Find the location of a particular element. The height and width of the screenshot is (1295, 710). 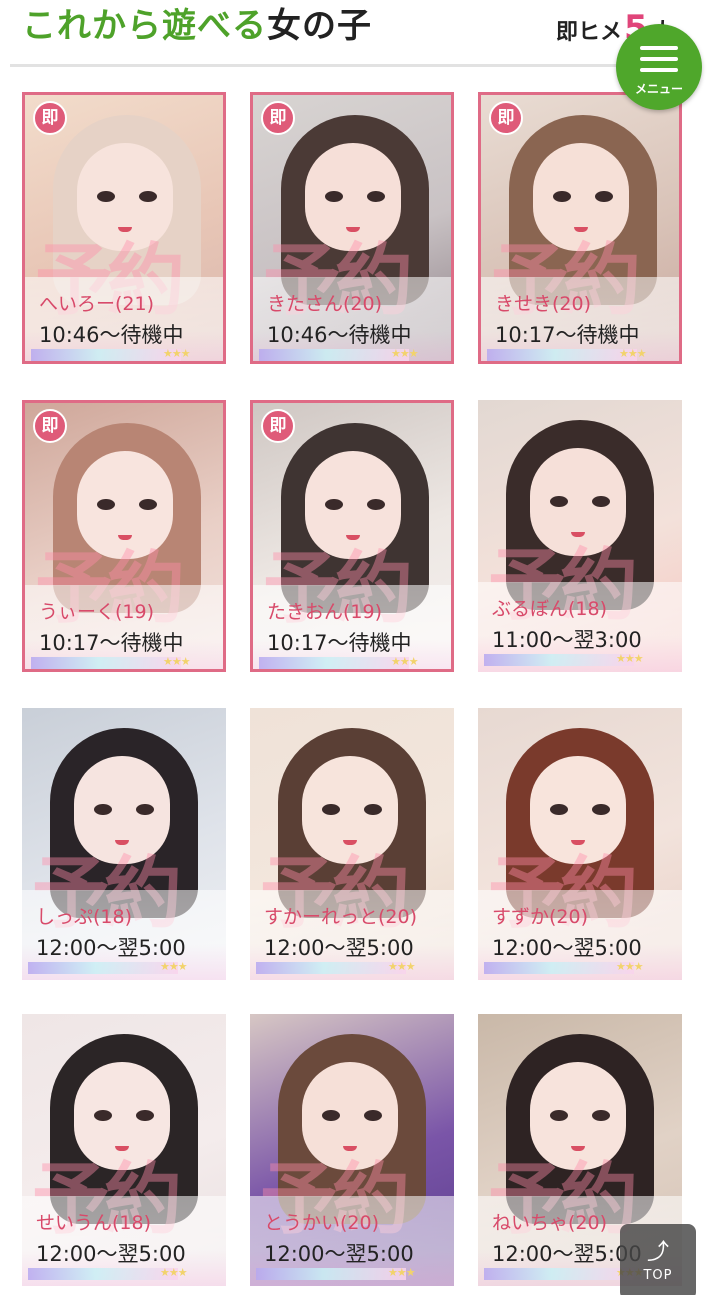

girl-name: きせき(20) is located at coordinates (543, 304).